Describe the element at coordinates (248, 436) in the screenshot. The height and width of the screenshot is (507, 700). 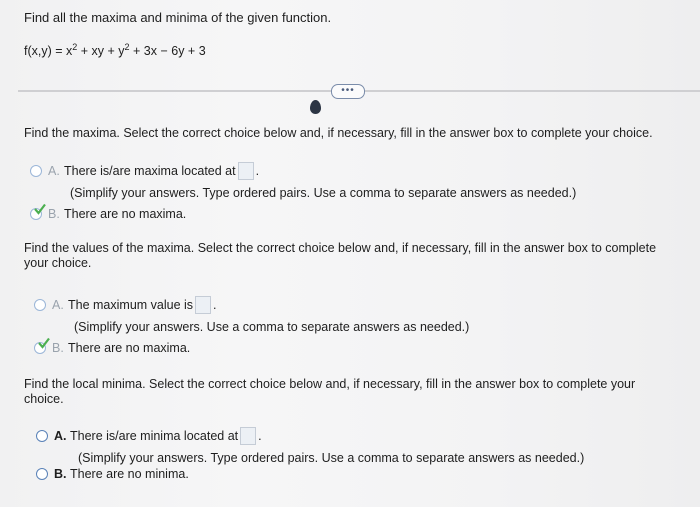
I see `answer-box-minima-location` at that location.